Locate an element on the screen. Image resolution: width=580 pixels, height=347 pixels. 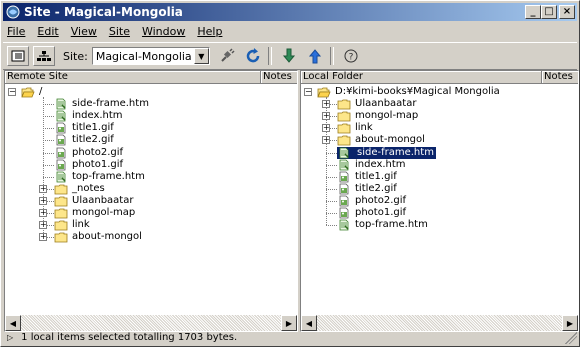
put-files-button is located at coordinates (315, 56).